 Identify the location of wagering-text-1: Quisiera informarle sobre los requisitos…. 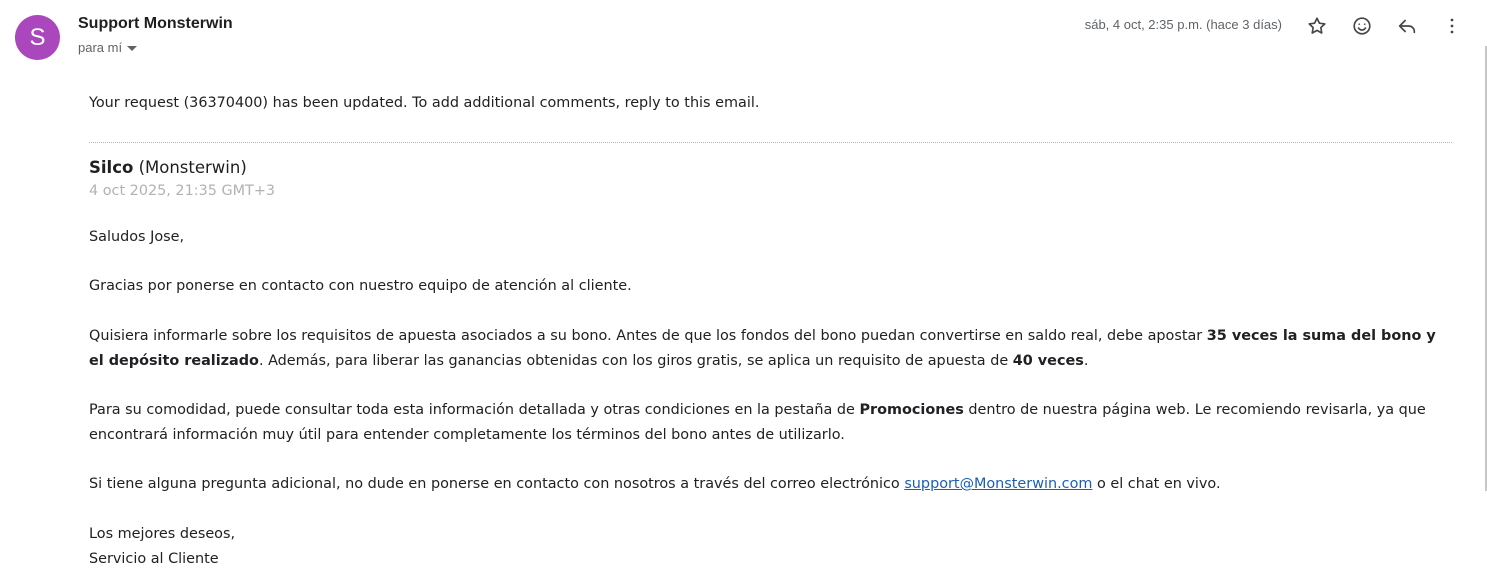
(648, 336).